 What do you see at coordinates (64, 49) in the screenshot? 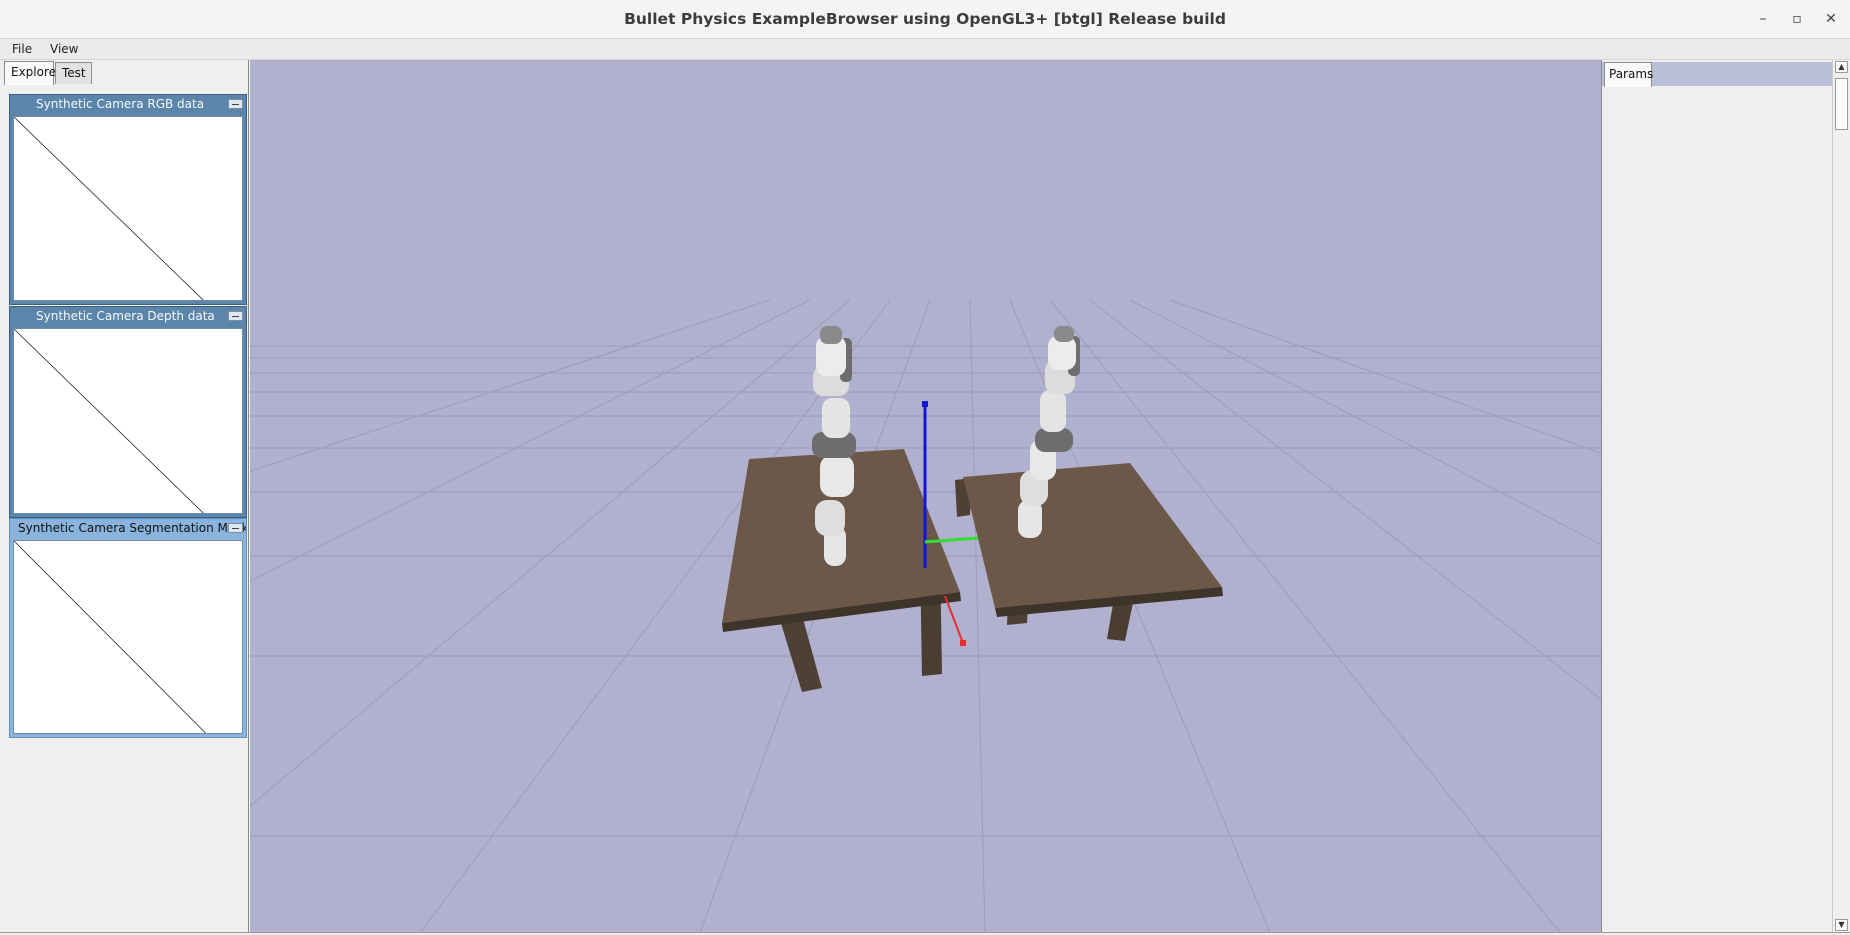
I see `menu-view: View` at bounding box center [64, 49].